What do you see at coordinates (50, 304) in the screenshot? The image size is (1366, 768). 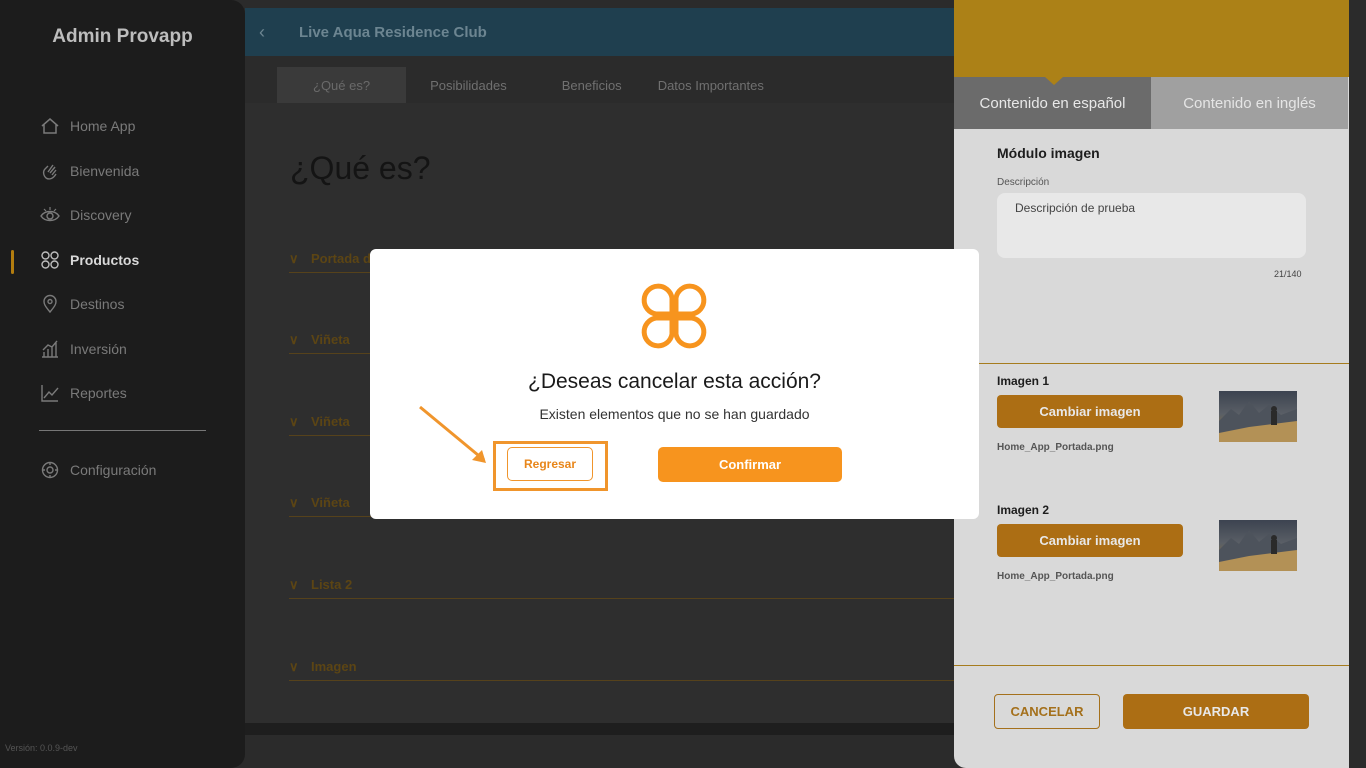 I see `location-pin-icon` at bounding box center [50, 304].